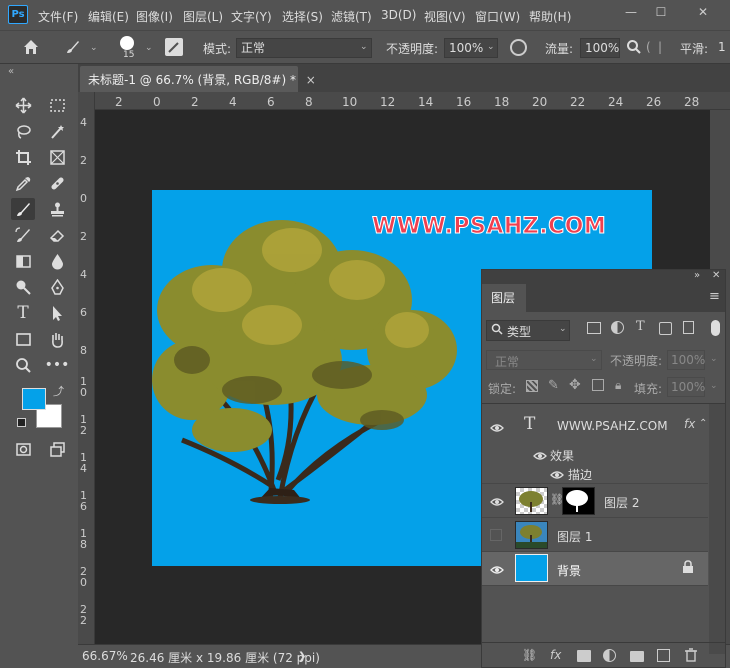 This screenshot has height=668, width=730. I want to click on mode-select: 正常, so click(304, 48).